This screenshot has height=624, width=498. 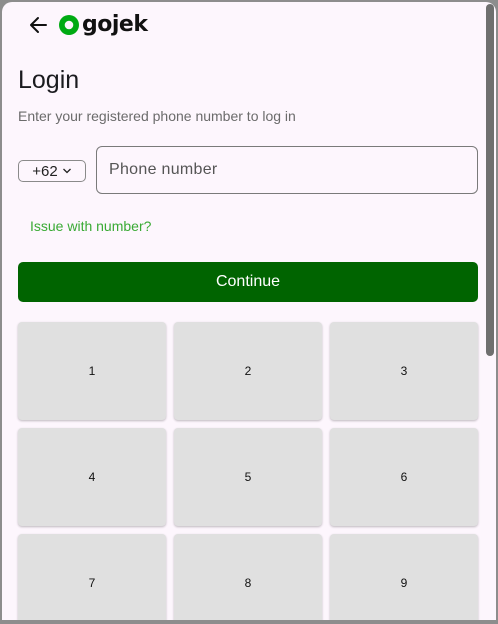 I want to click on chevron-down-icon, so click(x=66, y=171).